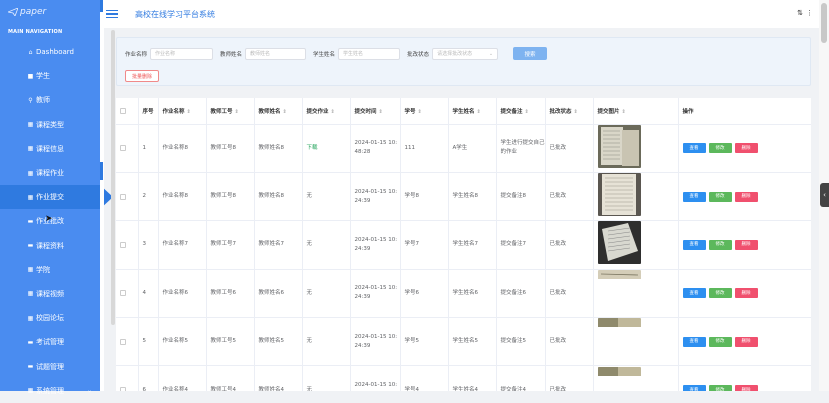 Image resolution: width=829 pixels, height=403 pixels. Describe the element at coordinates (278, 245) in the screenshot. I see `teacher-name: 教师姓名7` at that location.